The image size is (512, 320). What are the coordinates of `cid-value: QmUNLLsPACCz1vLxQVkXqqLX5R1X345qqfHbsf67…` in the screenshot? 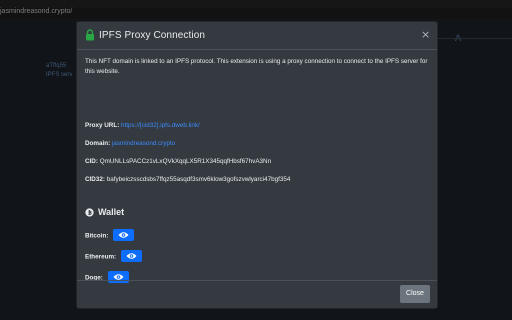 It's located at (185, 161).